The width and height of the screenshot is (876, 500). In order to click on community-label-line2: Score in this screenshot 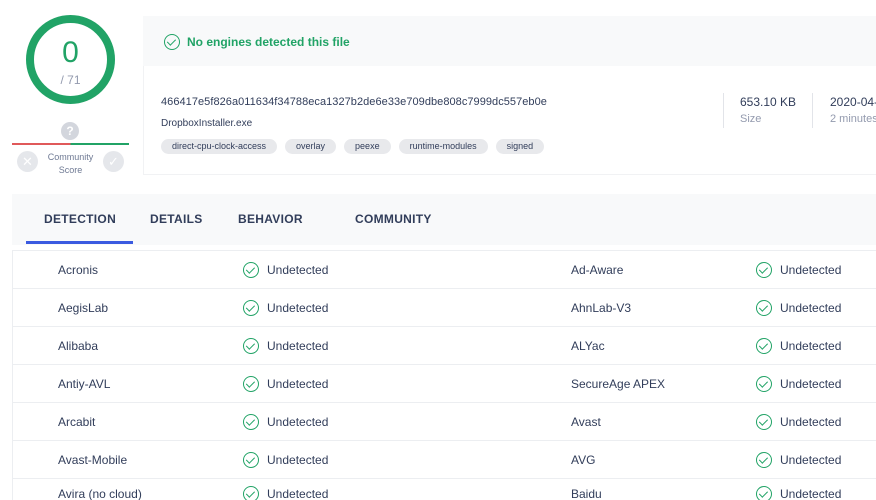, I will do `click(70, 170)`.